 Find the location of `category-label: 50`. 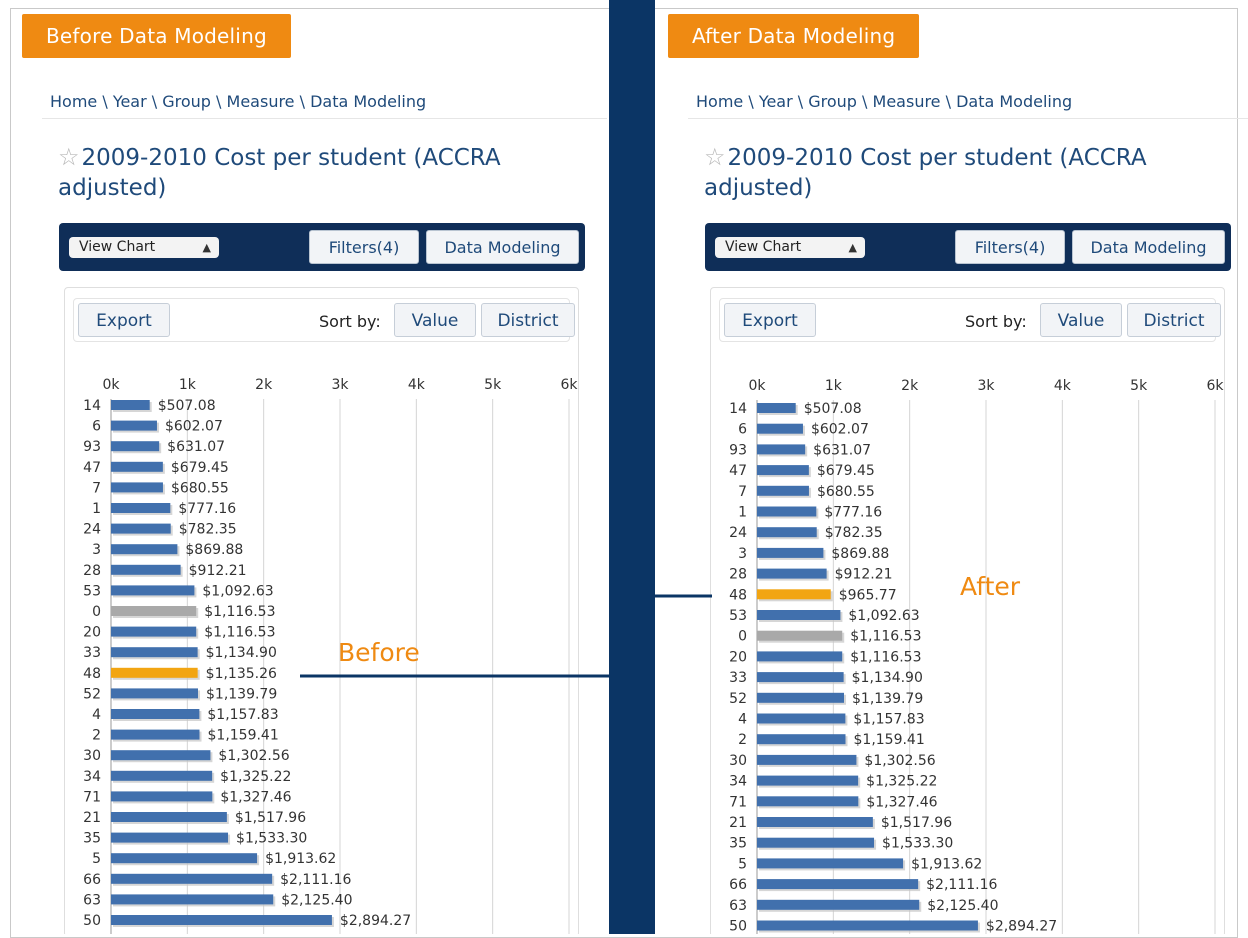

category-label: 50 is located at coordinates (92, 921).